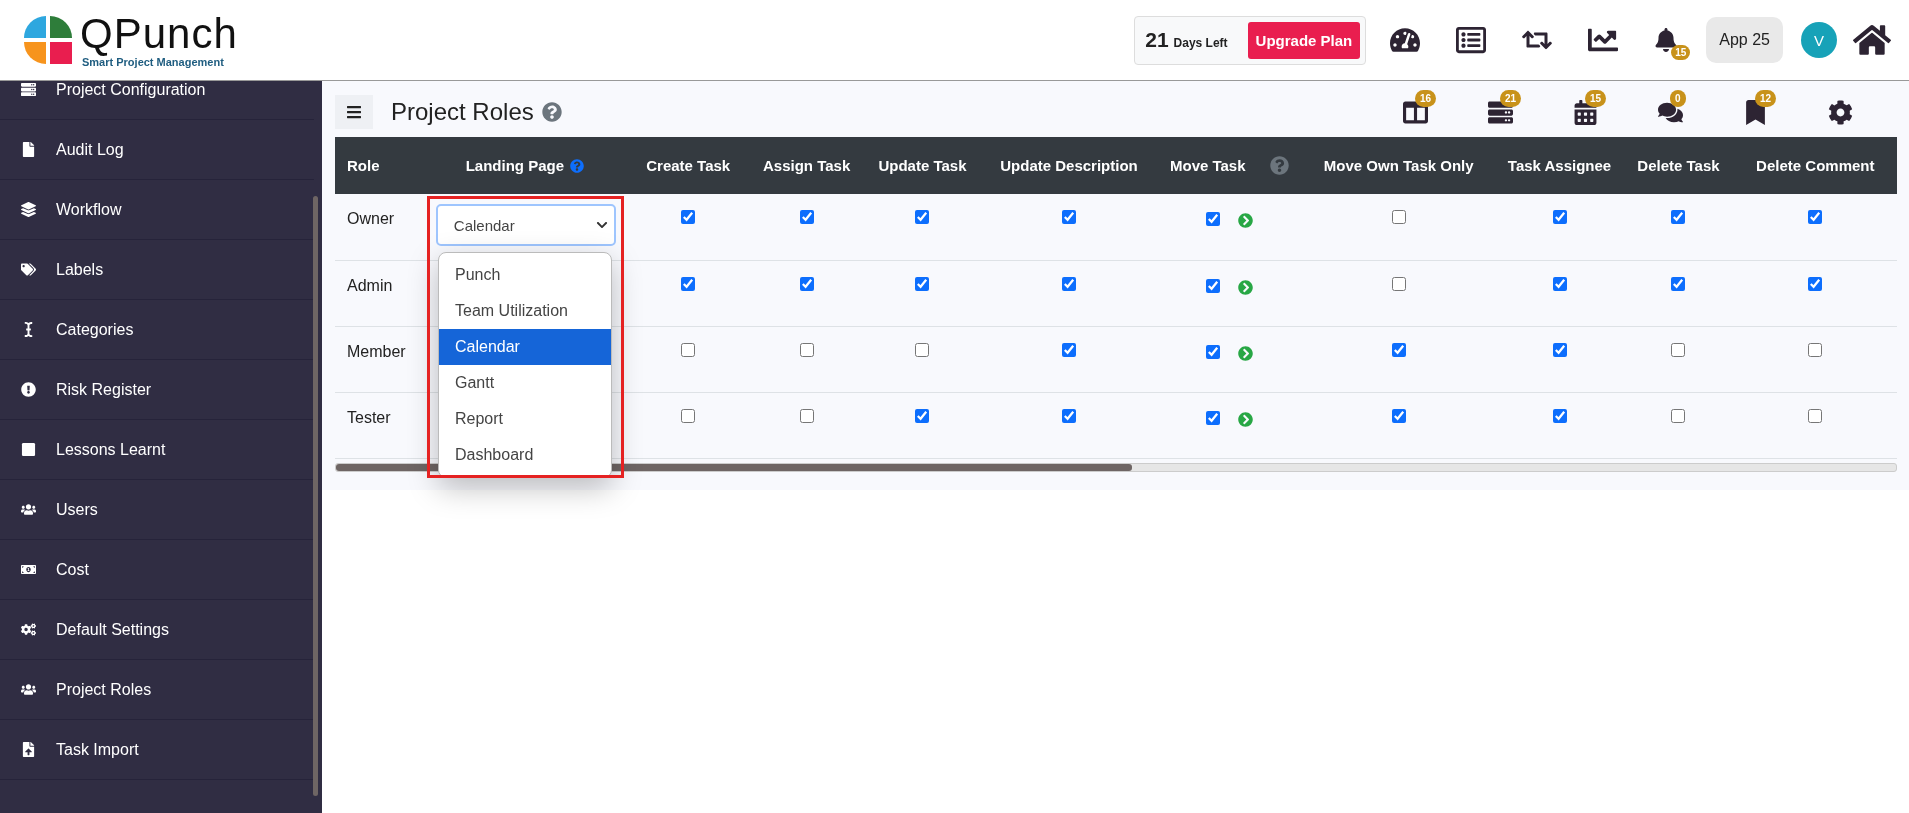 The height and width of the screenshot is (813, 1909). Describe the element at coordinates (48, 40) in the screenshot. I see `logo-icon` at that location.